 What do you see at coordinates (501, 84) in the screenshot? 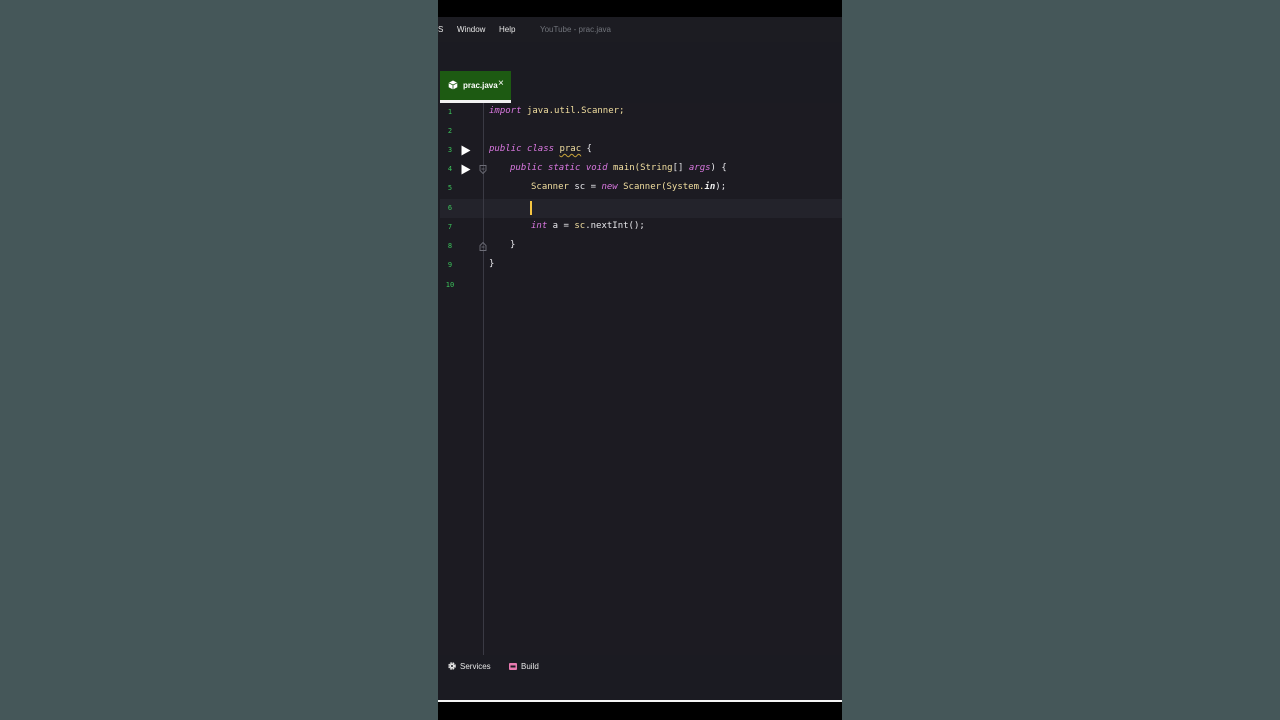
I see `close-icon: ×` at bounding box center [501, 84].